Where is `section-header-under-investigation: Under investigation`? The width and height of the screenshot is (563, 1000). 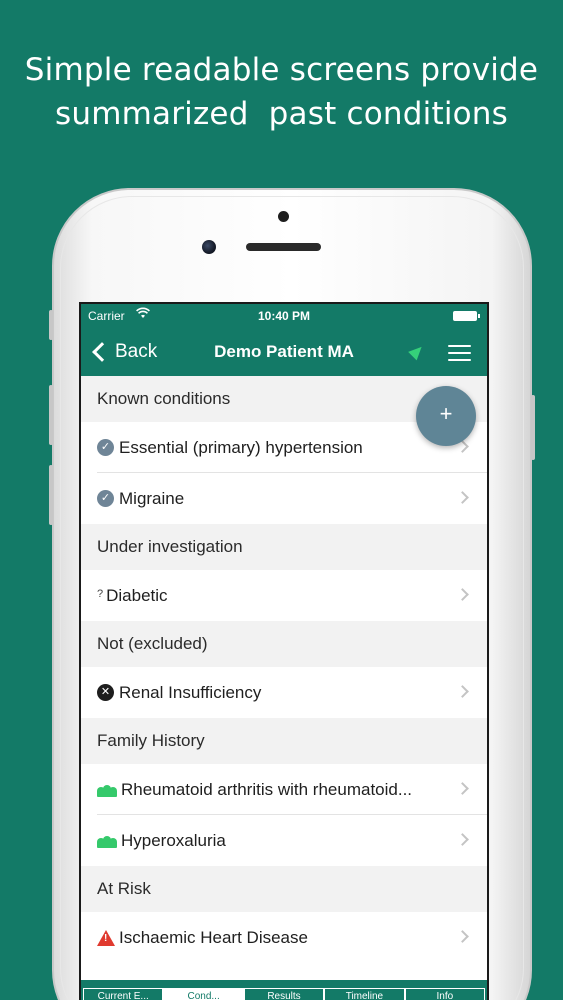 section-header-under-investigation: Under investigation is located at coordinates (284, 547).